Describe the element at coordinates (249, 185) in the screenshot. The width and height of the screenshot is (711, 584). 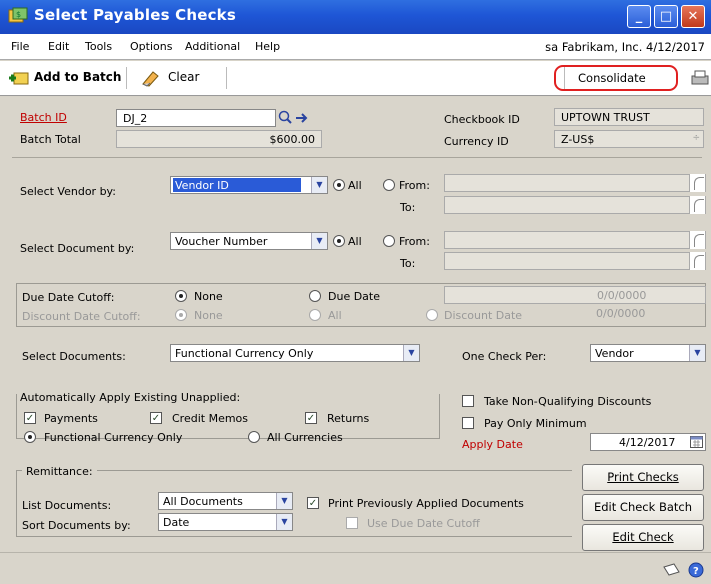
I see `vendor-by-select: Vendor ID ▼` at that location.